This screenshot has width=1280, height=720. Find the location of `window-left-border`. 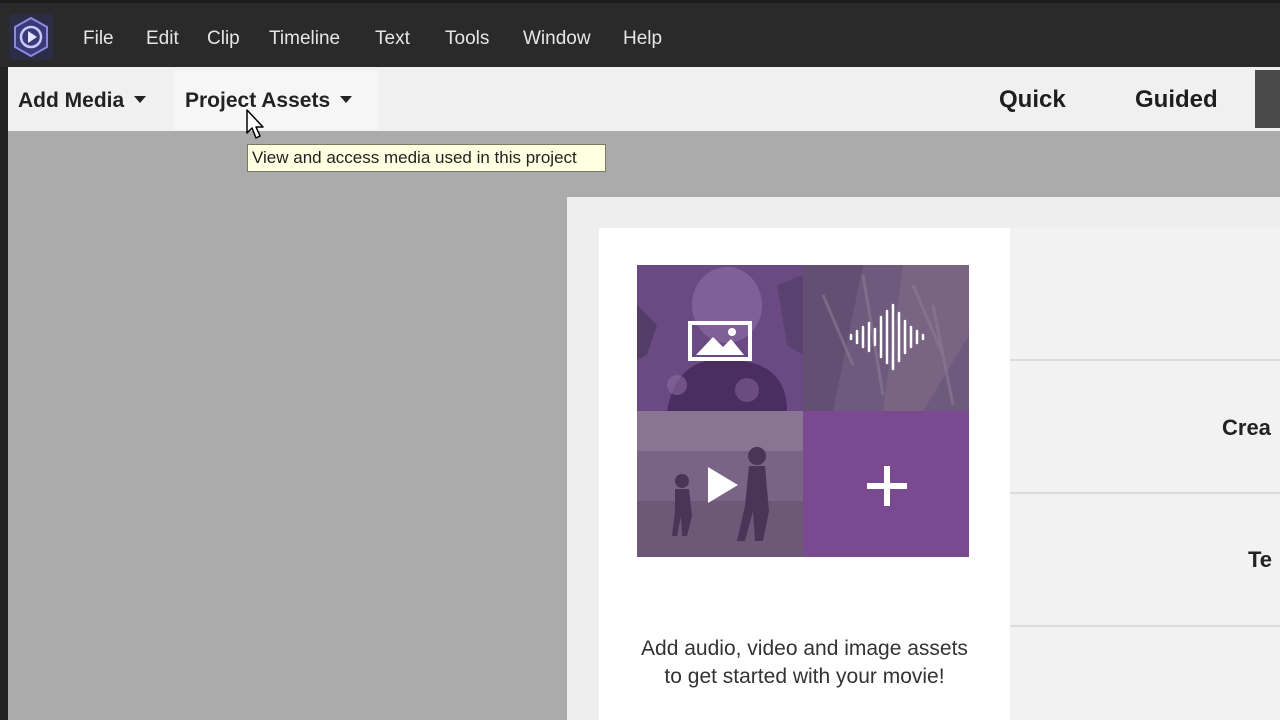

window-left-border is located at coordinates (4, 393).